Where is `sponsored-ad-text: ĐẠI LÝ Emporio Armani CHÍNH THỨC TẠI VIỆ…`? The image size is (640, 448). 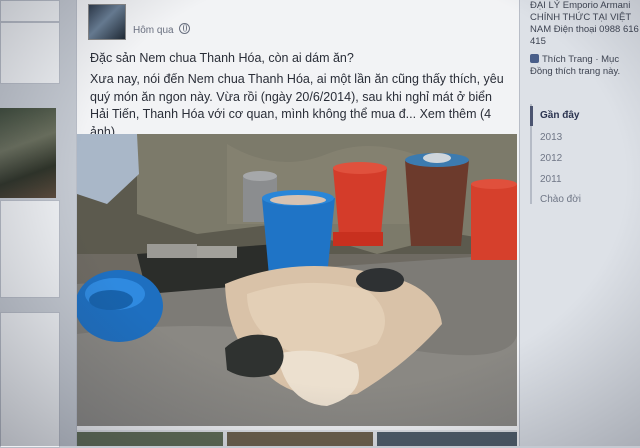 sponsored-ad-text: ĐẠI LÝ Emporio Armani CHÍNH THỨC TẠI VIỆ… is located at coordinates (585, 24).